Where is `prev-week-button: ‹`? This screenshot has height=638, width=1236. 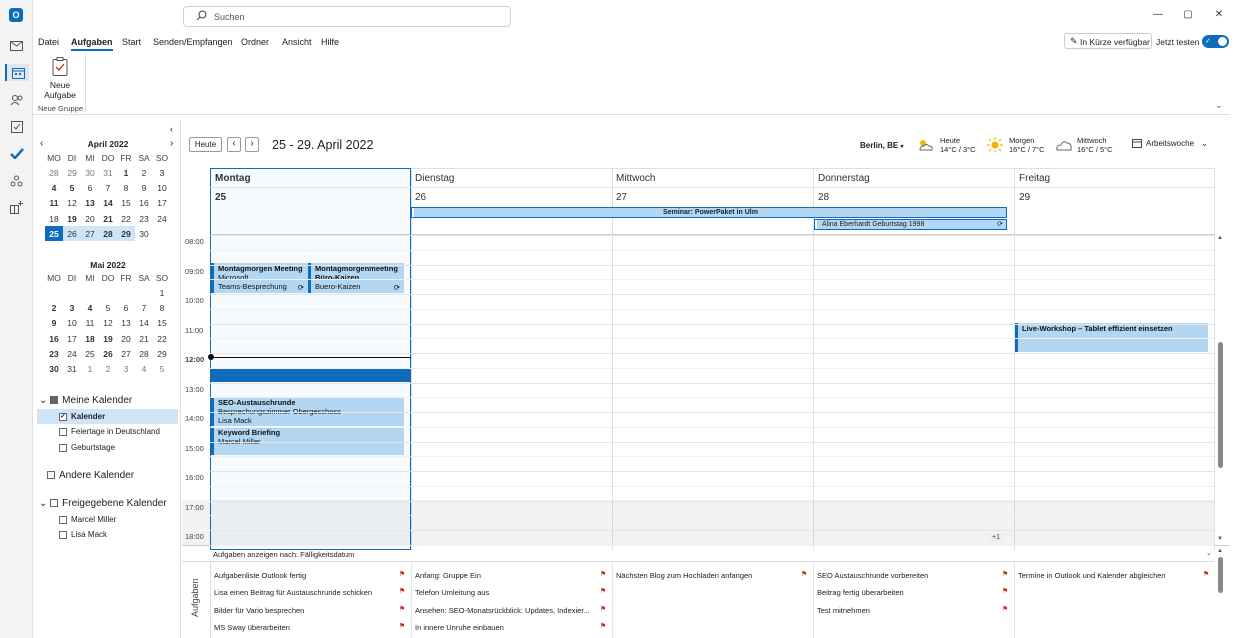
prev-week-button: ‹ is located at coordinates (234, 144).